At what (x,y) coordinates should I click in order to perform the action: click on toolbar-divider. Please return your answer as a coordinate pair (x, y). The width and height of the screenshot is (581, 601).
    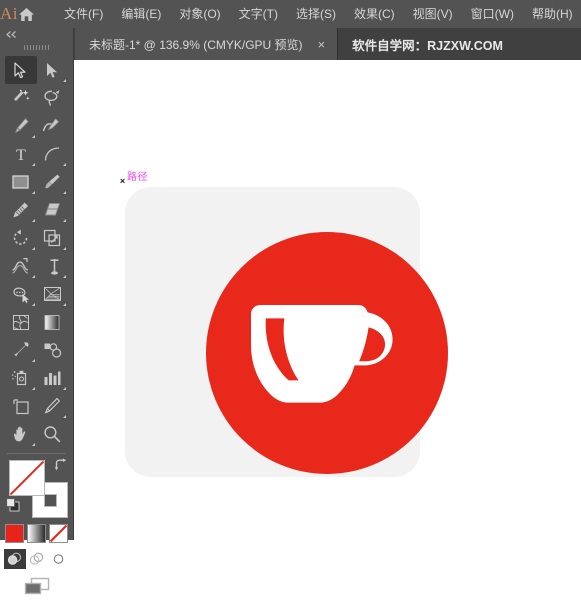
    Looking at the image, I should click on (36, 453).